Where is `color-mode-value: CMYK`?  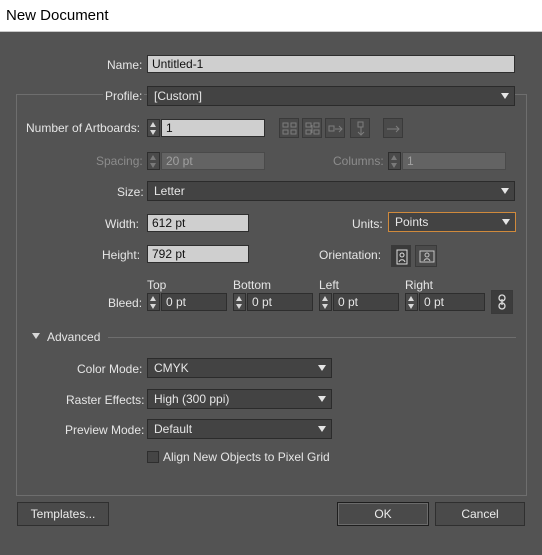 color-mode-value: CMYK is located at coordinates (171, 368).